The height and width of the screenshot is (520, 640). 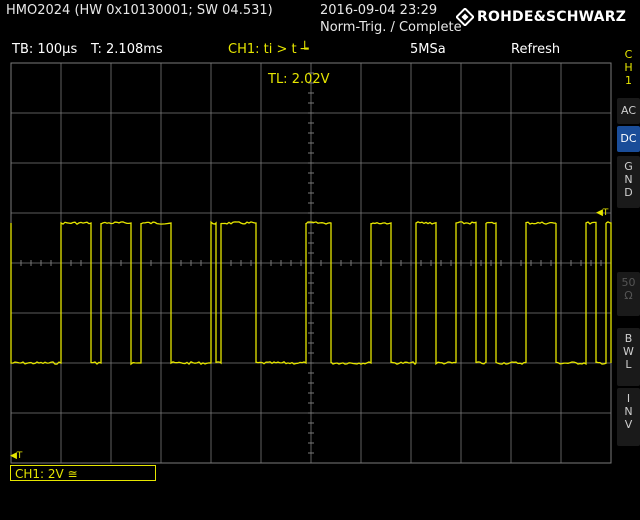 I want to click on gnd-letter: G, so click(x=628, y=166).